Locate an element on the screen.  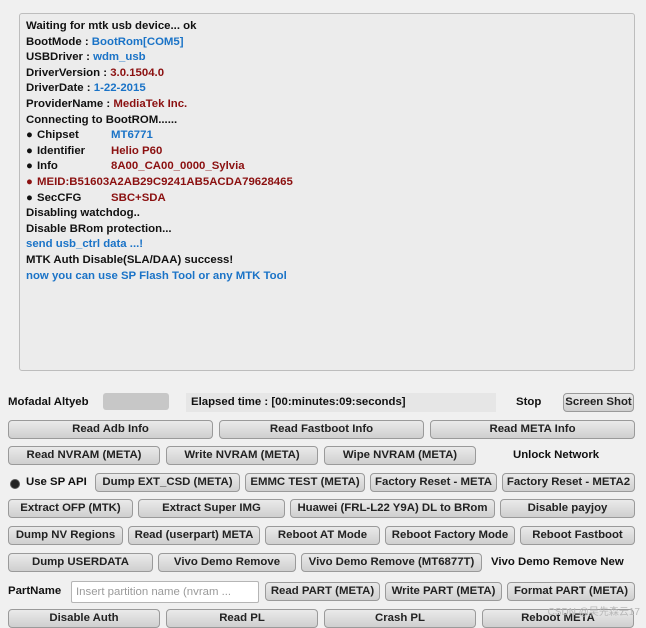
watermark: CSDN @吴先森云17 is located at coordinates (593, 612).